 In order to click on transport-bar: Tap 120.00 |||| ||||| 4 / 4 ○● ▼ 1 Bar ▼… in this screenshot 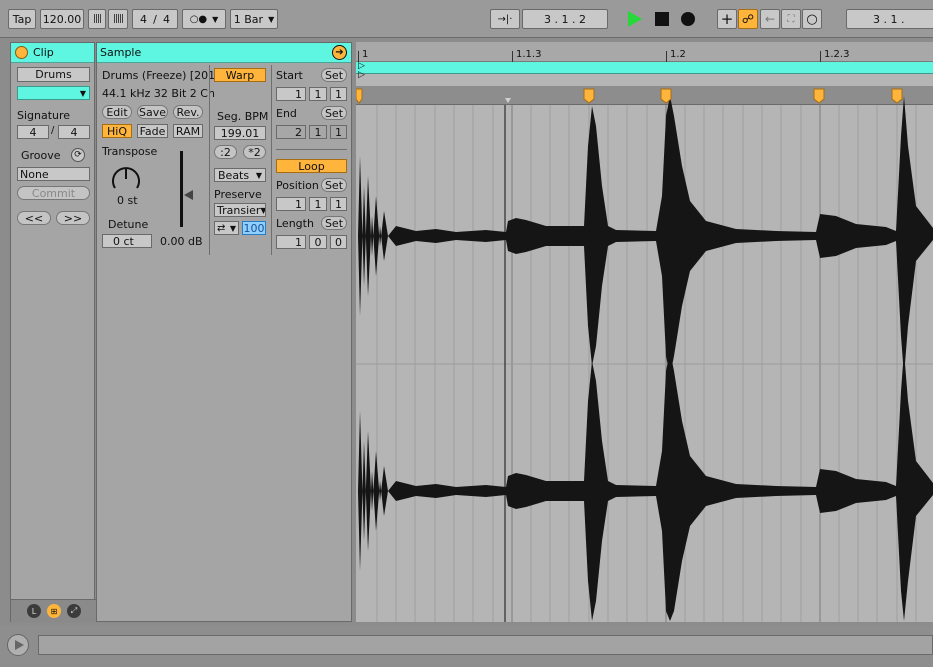, I will do `click(466, 19)`.